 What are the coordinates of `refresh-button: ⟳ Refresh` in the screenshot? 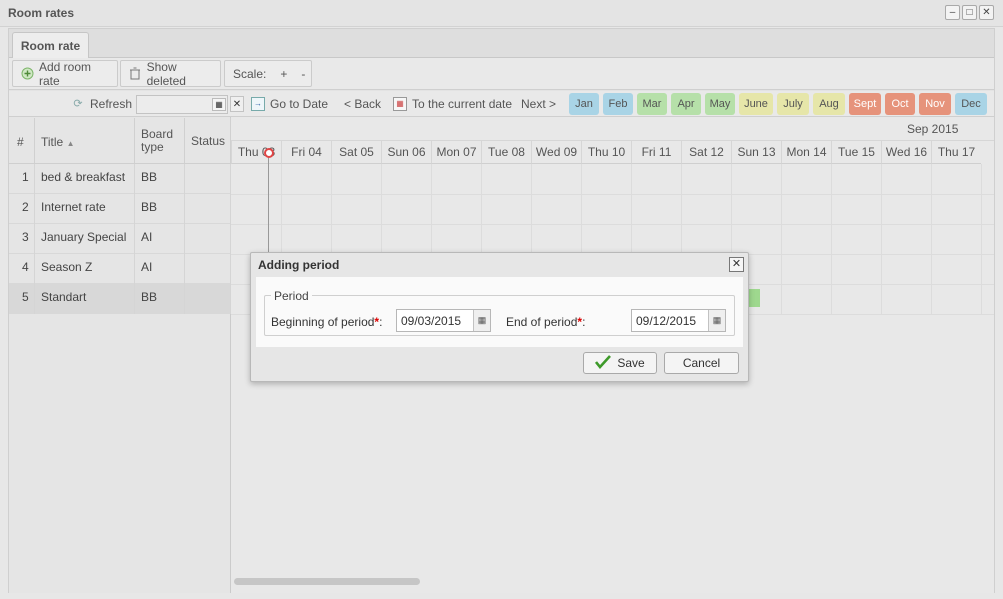 It's located at (101, 104).